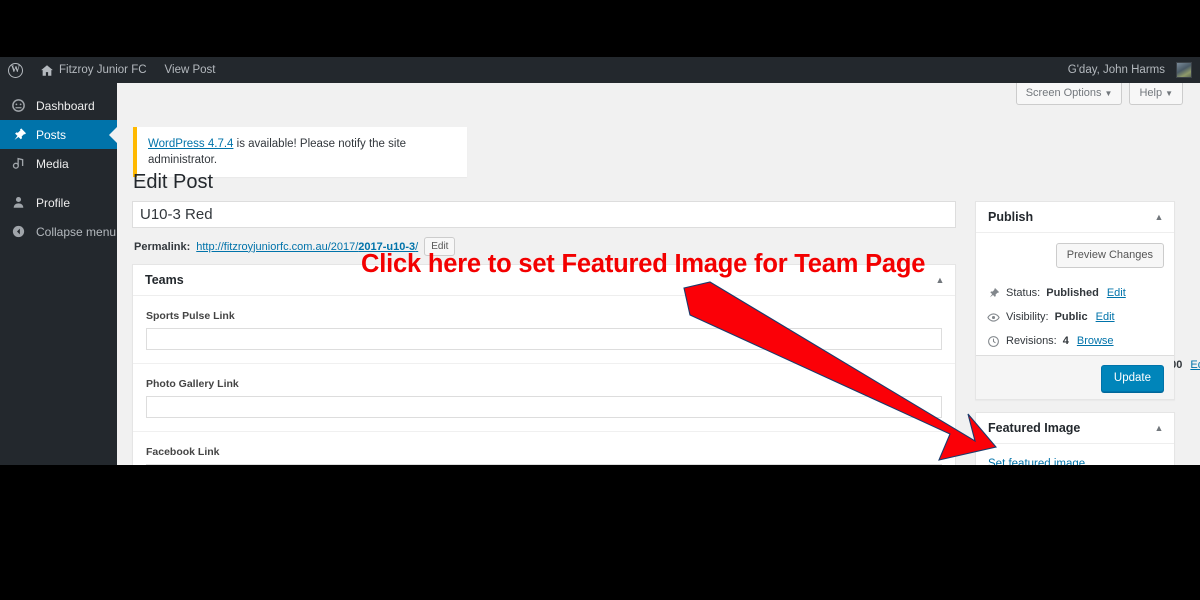  What do you see at coordinates (18, 231) in the screenshot?
I see `collapse-icon` at bounding box center [18, 231].